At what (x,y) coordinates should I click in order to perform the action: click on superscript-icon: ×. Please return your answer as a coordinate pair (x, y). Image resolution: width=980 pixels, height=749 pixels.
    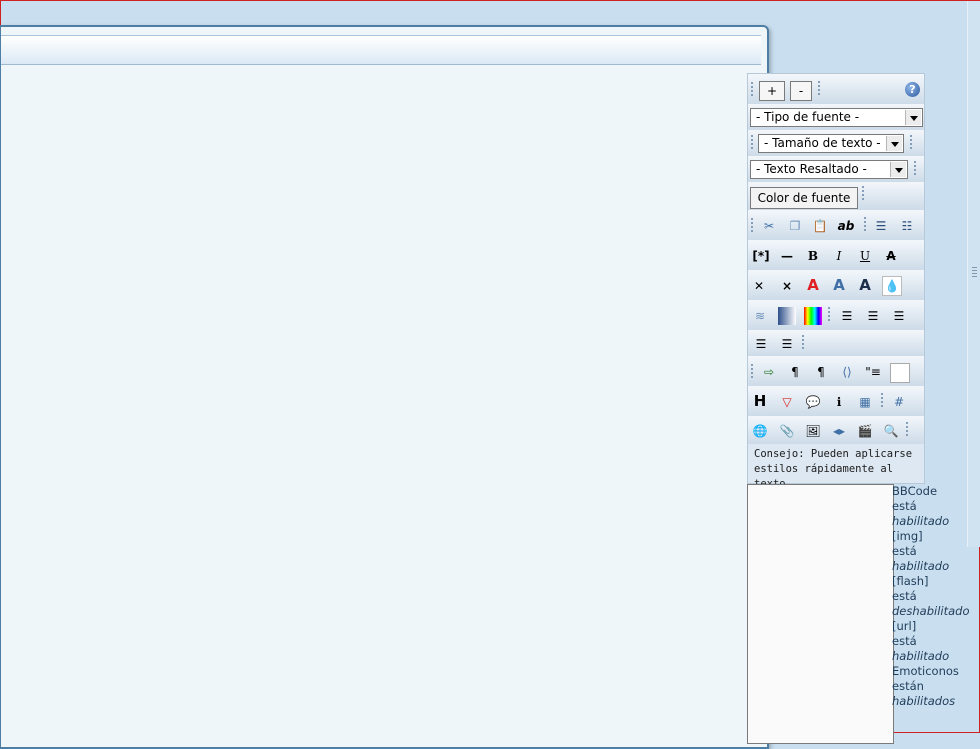
    Looking at the image, I should click on (787, 286).